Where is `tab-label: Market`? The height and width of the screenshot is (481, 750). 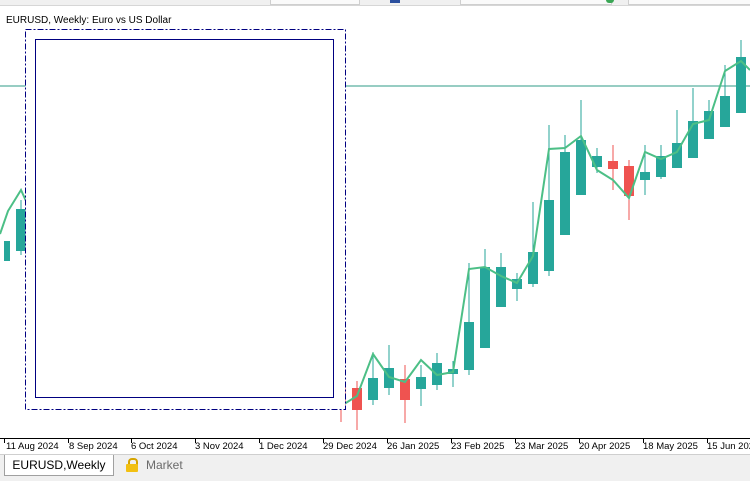
tab-label: Market is located at coordinates (164, 465).